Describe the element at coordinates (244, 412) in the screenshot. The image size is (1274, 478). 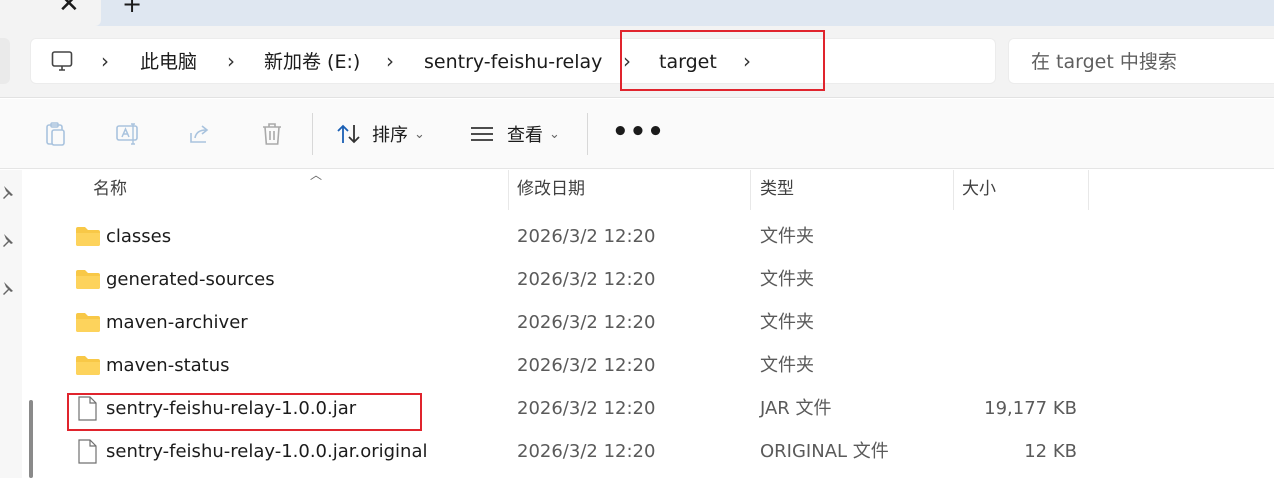
I see `highlight-box-jar` at that location.